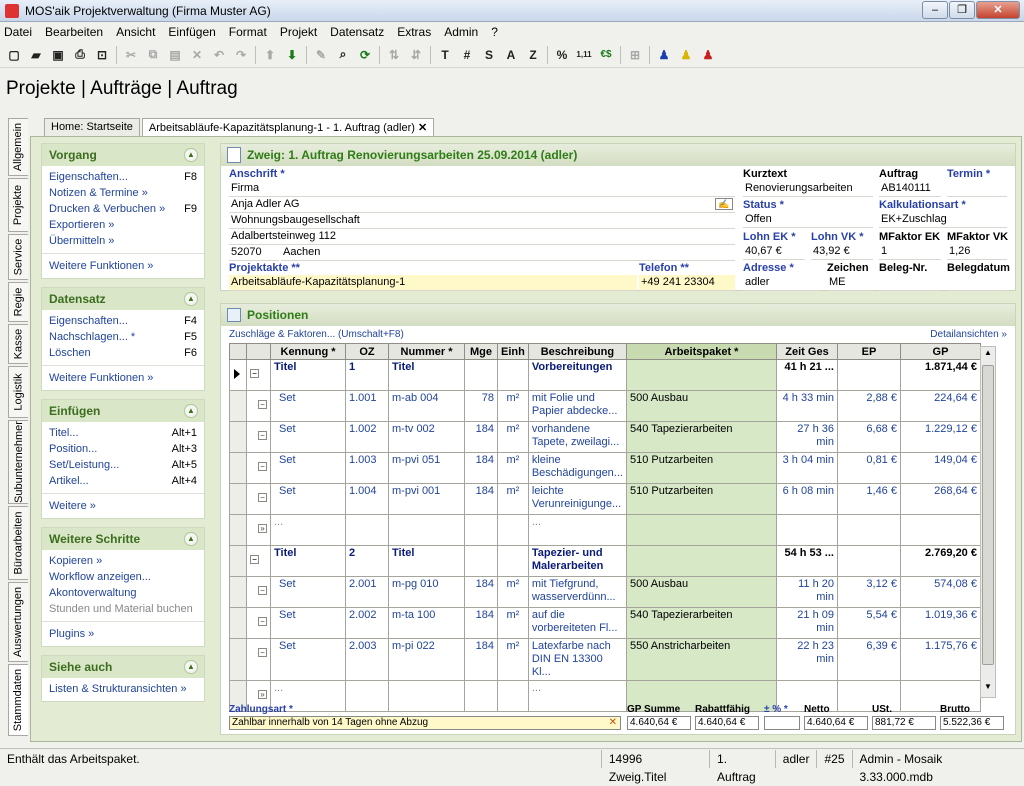 The height and width of the screenshot is (786, 1024). What do you see at coordinates (701, 352) in the screenshot?
I see `header-arbeitspaket: Arbeitspaket *` at bounding box center [701, 352].